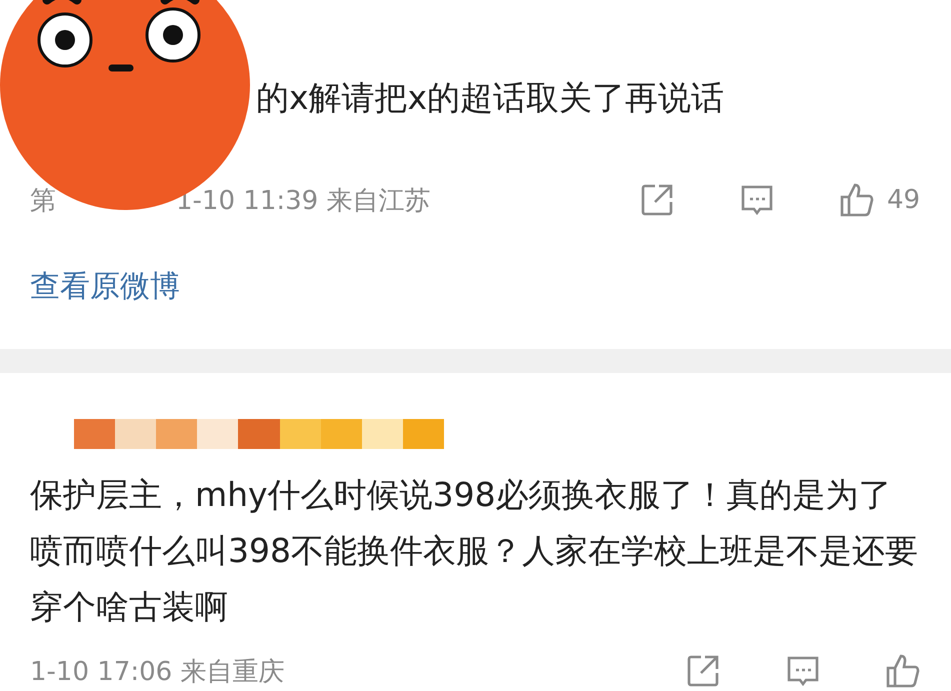 This screenshot has width=951, height=691. I want to click on view-original-link: 查看原微博, so click(475, 286).